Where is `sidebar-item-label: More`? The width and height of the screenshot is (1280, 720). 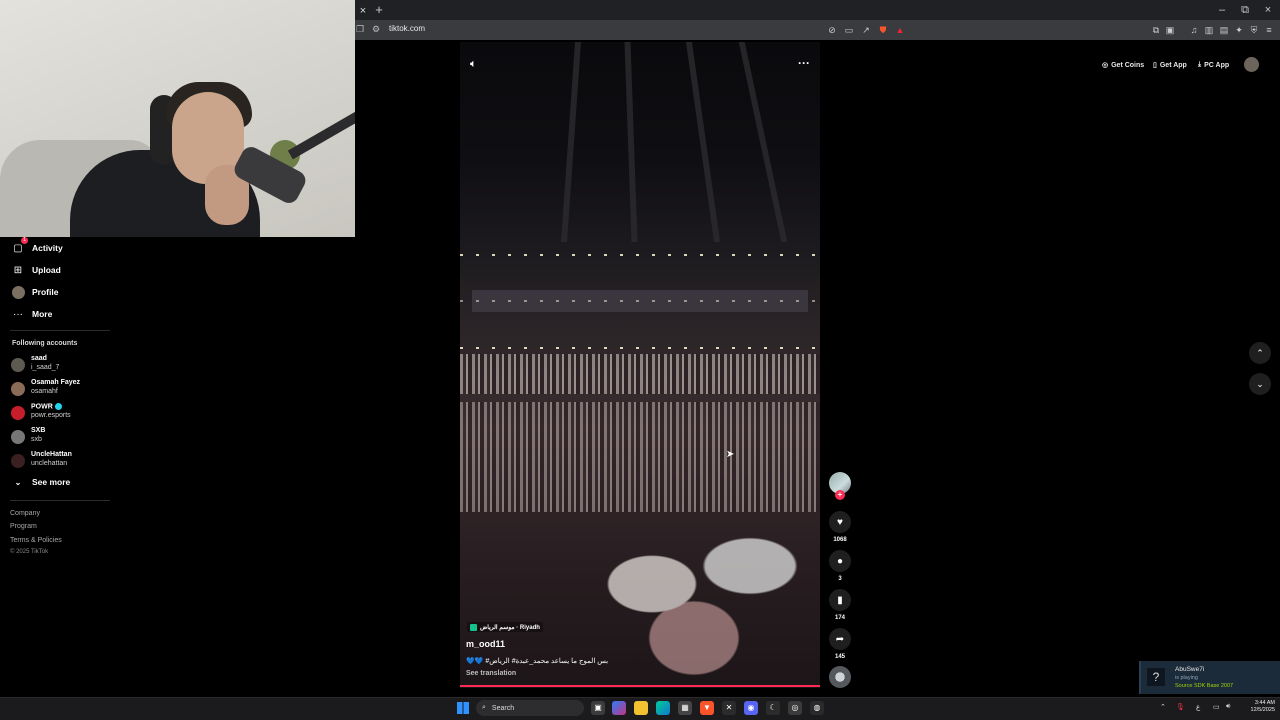
sidebar-item-label: More is located at coordinates (42, 314).